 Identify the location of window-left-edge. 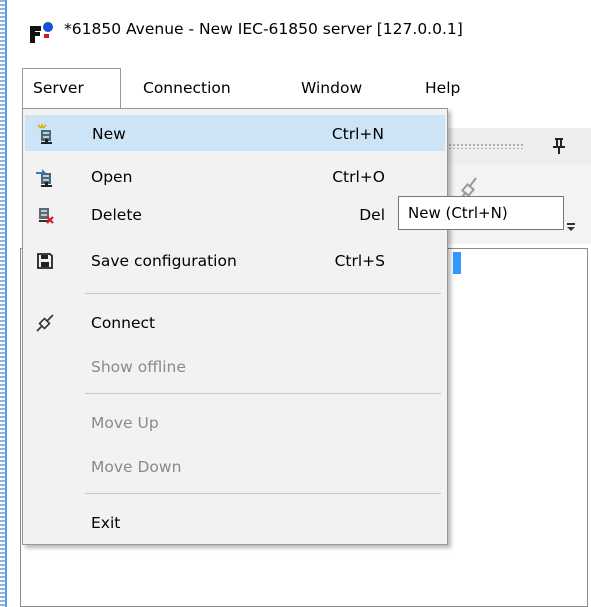
(3, 303).